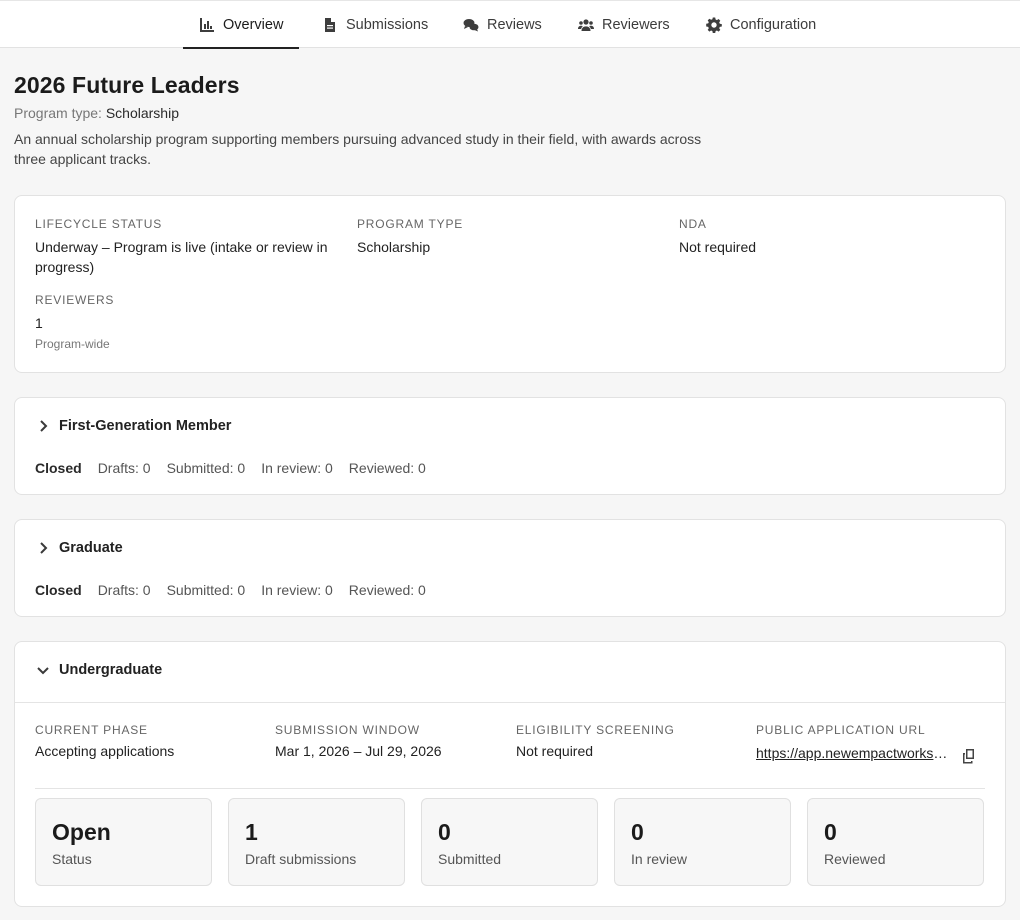  What do you see at coordinates (895, 842) in the screenshot?
I see `reviewed-tile: 0 Reviewed` at bounding box center [895, 842].